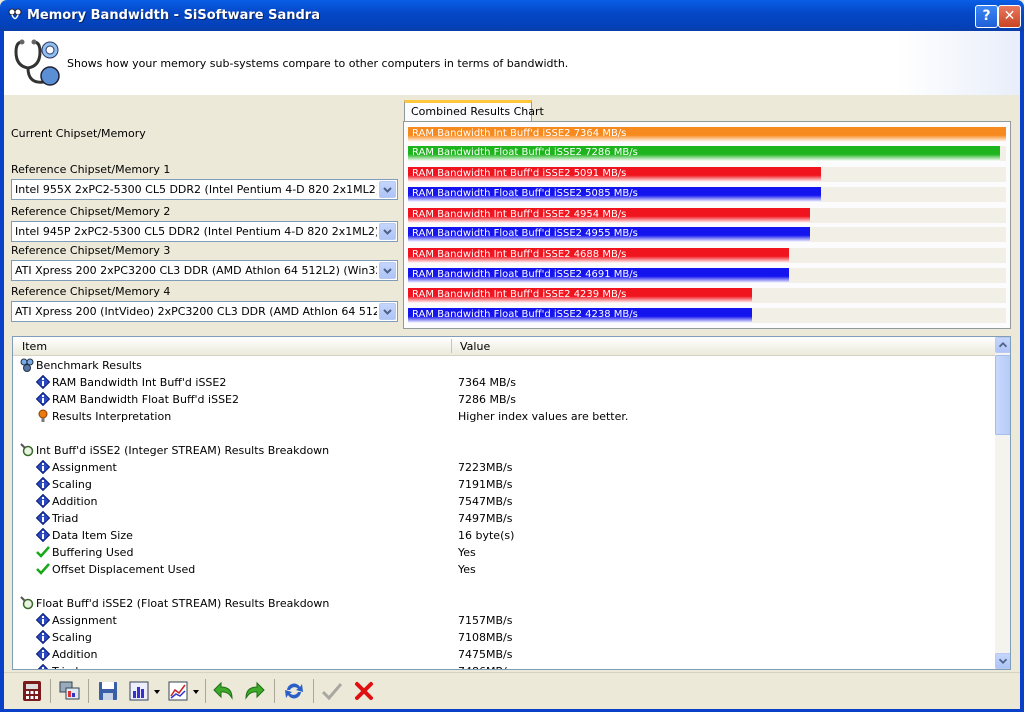 The height and width of the screenshot is (712, 1024). What do you see at coordinates (15, 14) in the screenshot?
I see `app-icon` at bounding box center [15, 14].